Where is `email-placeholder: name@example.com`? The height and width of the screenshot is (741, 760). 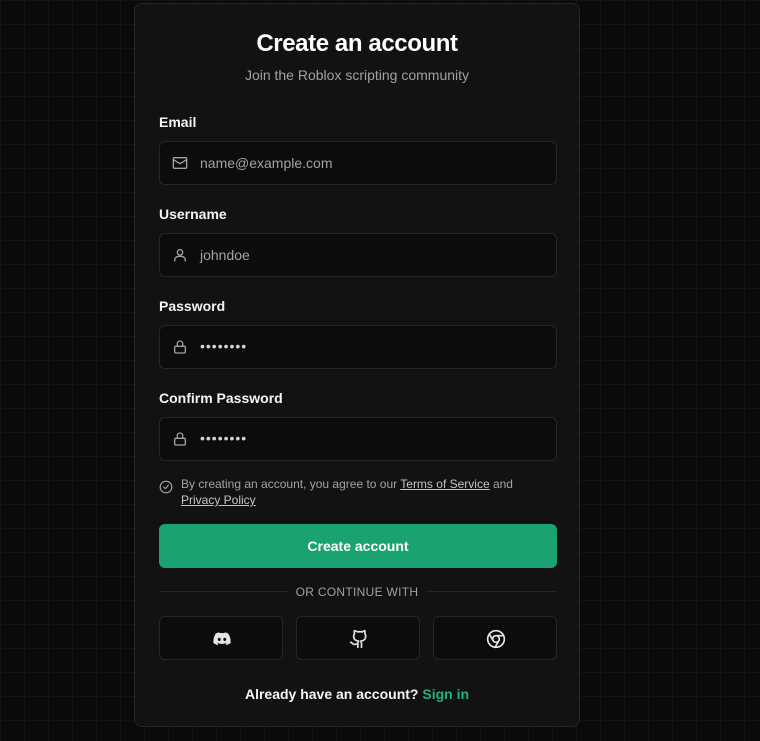
email-placeholder: name@example.com is located at coordinates (266, 163).